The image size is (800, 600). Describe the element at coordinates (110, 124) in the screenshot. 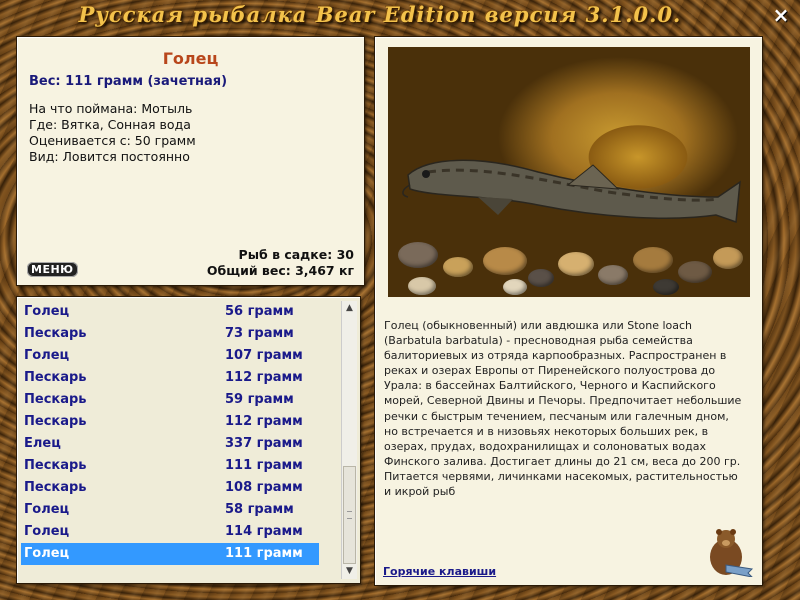

I see `location-line: Где: Вятка, Сонная вода` at that location.